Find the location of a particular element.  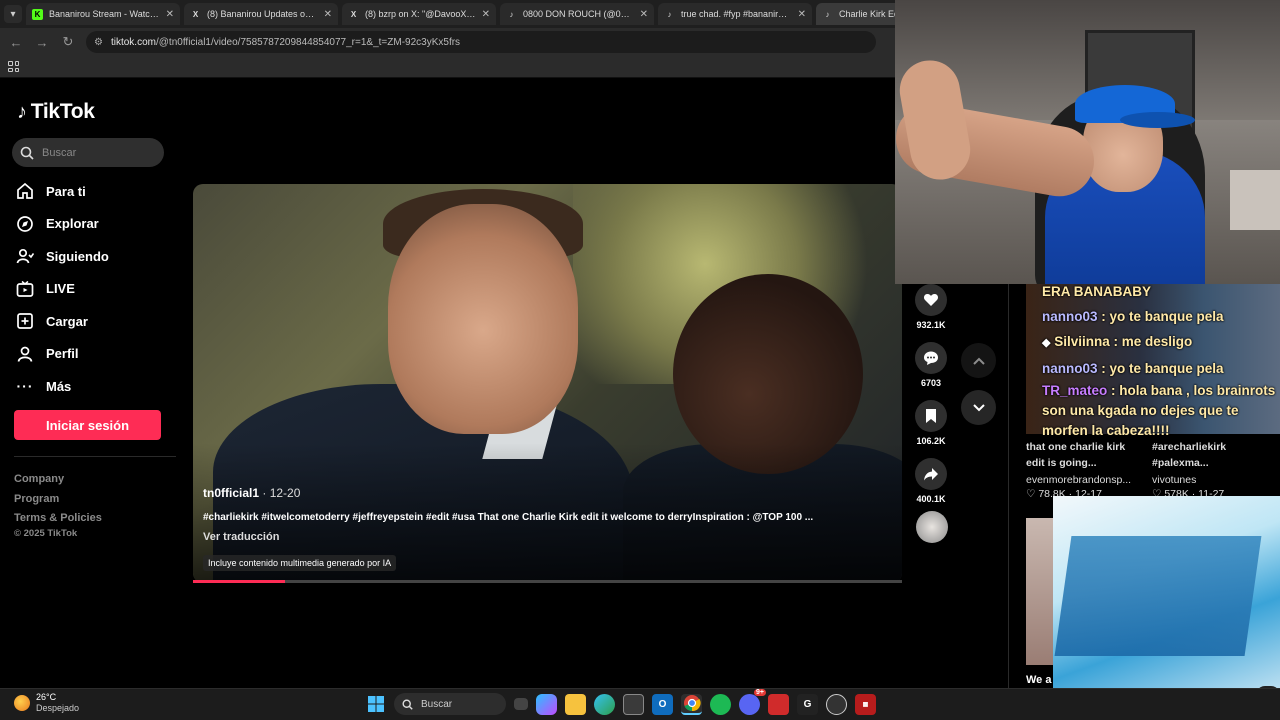

discord-icon: 9+ is located at coordinates (752, 701).